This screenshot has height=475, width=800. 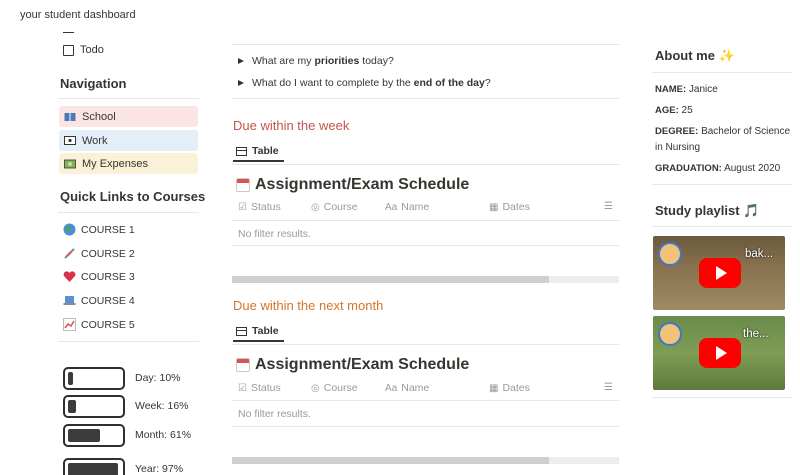 I want to click on todo-checkbox-item: Todo, so click(x=83, y=50).